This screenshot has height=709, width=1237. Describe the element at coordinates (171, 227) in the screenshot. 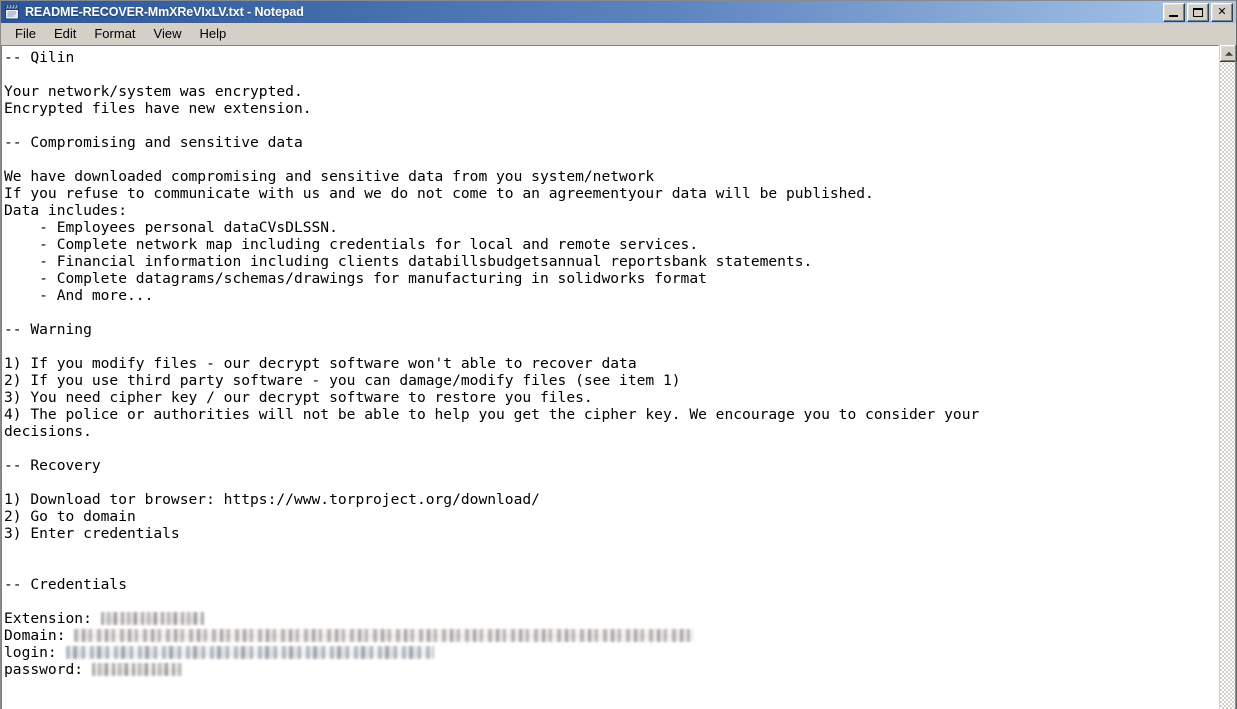

I see `document-line: - Employees personal dataCVsDLSSN.` at that location.